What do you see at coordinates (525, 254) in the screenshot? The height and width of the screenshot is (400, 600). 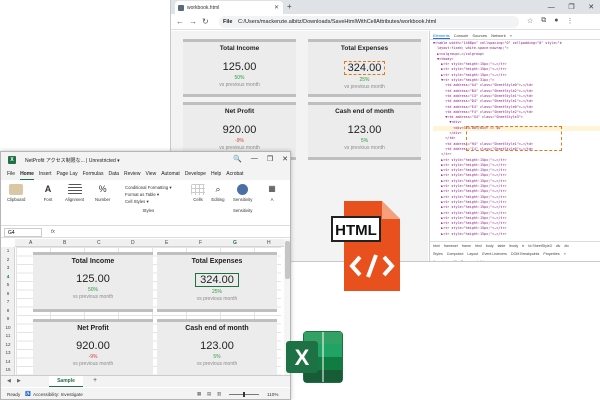 I see `styles-tab: DOM Breakpoints` at bounding box center [525, 254].